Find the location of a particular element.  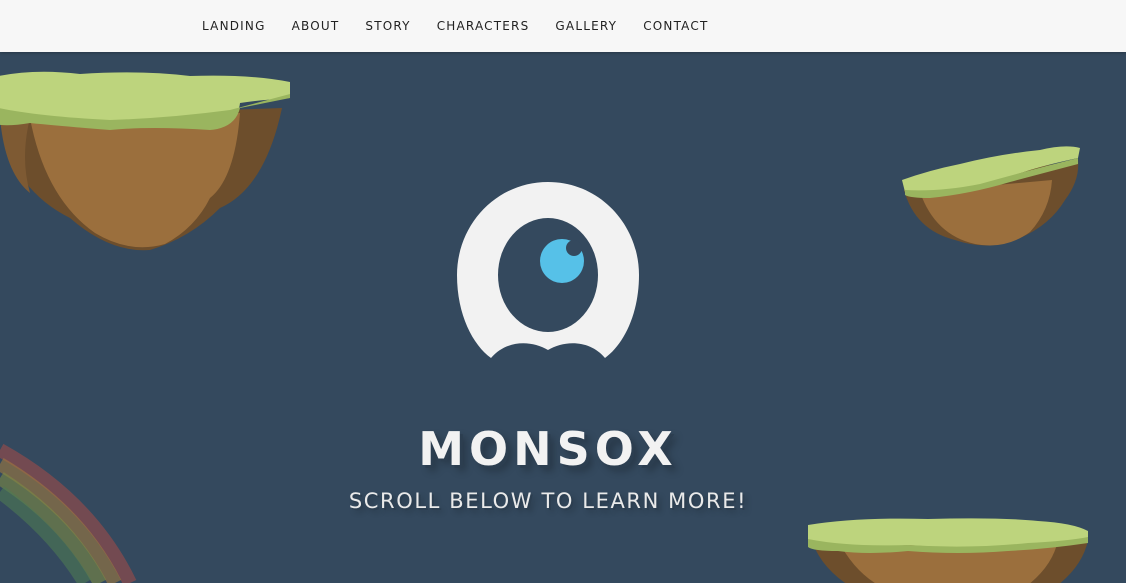

monsox-logo-icon is located at coordinates (548, 270).